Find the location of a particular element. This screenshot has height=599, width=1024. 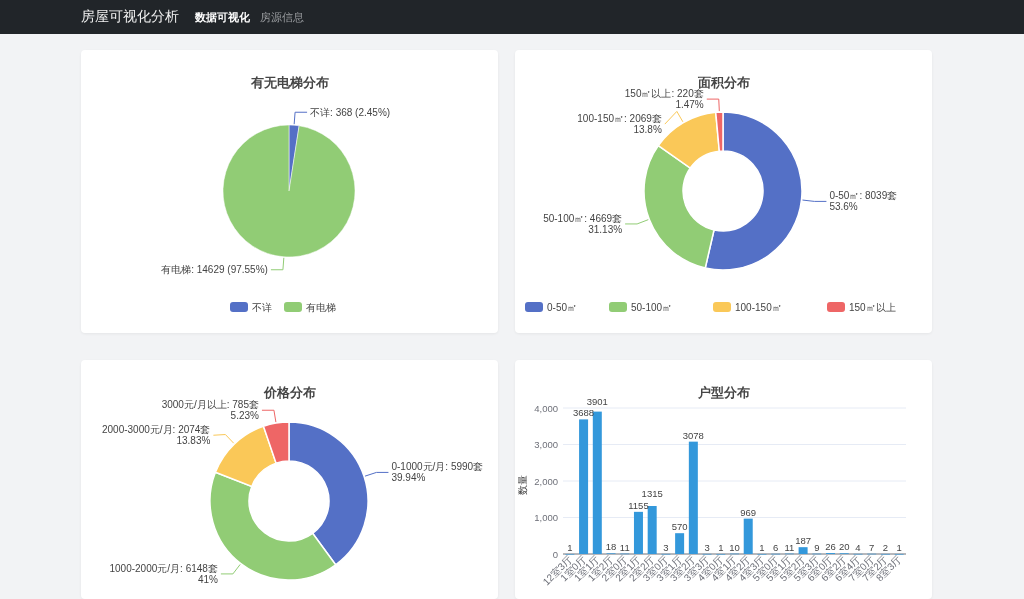

slice-label: 0-50㎡: 8039套 is located at coordinates (863, 196).